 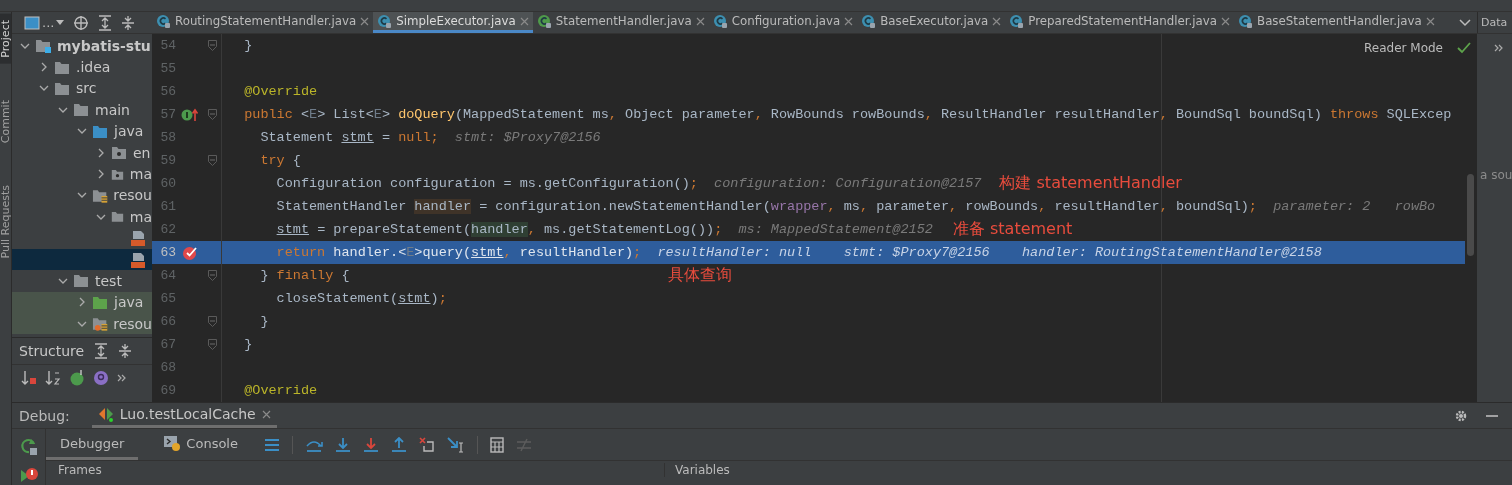 What do you see at coordinates (426, 444) in the screenshot?
I see `drop-frame-icon` at bounding box center [426, 444].